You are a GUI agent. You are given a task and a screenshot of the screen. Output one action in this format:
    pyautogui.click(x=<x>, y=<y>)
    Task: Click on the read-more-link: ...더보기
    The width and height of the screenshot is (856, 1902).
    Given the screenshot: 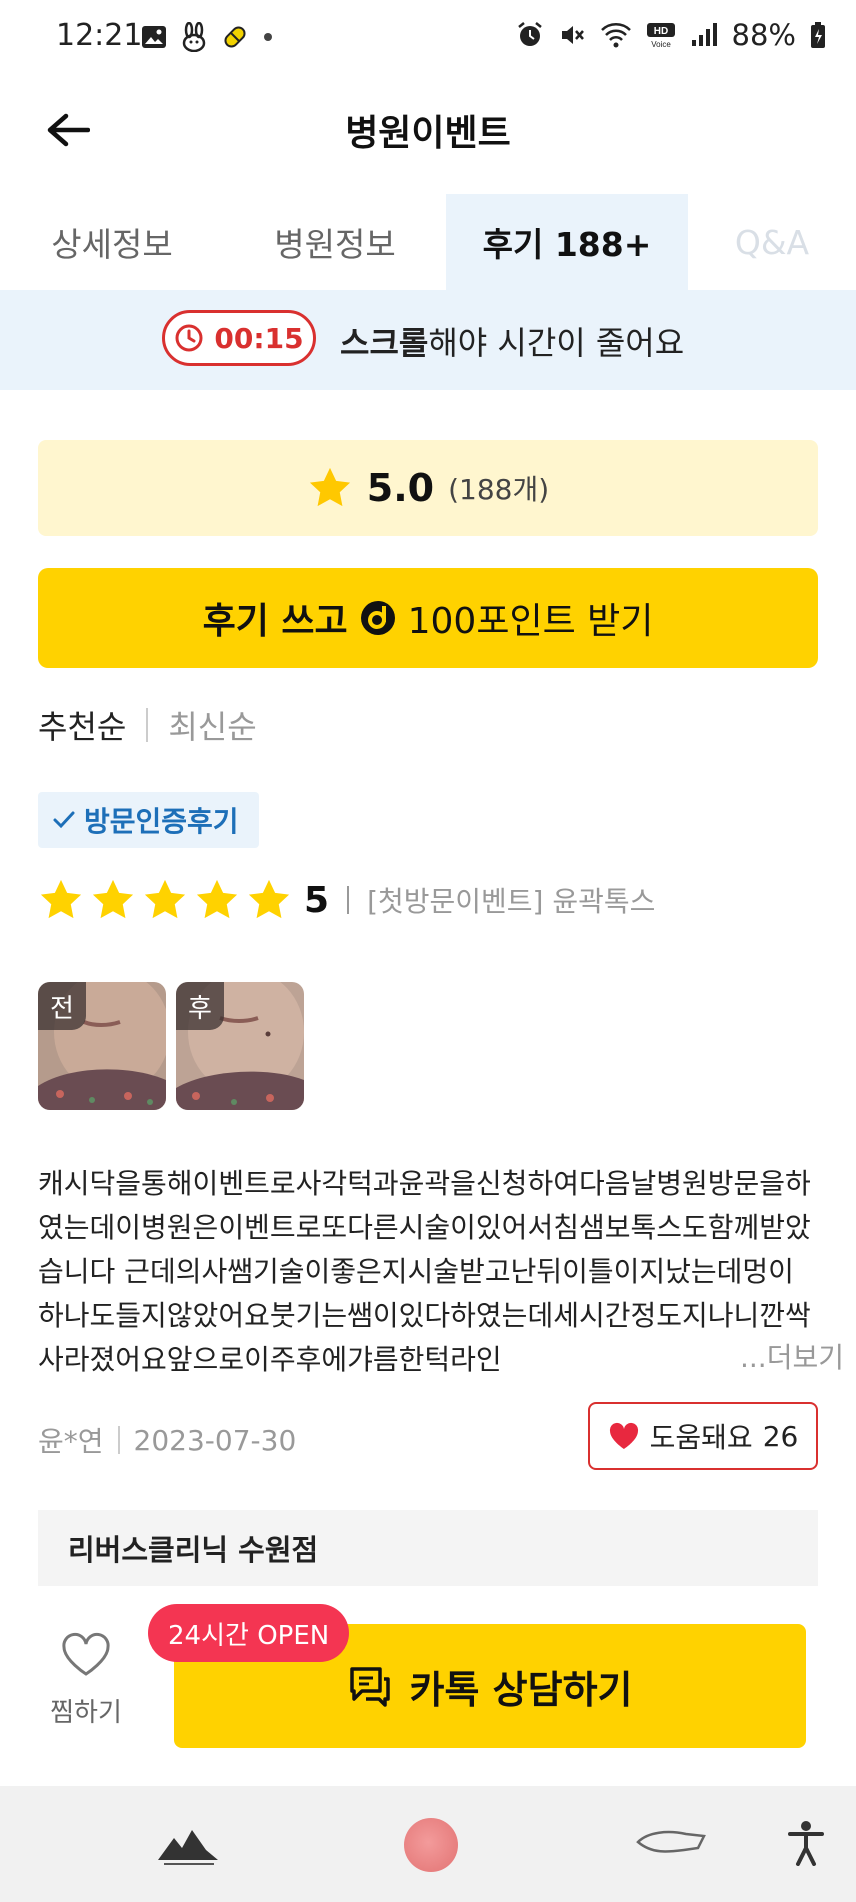 What is the action you would take?
    pyautogui.click(x=772, y=1356)
    